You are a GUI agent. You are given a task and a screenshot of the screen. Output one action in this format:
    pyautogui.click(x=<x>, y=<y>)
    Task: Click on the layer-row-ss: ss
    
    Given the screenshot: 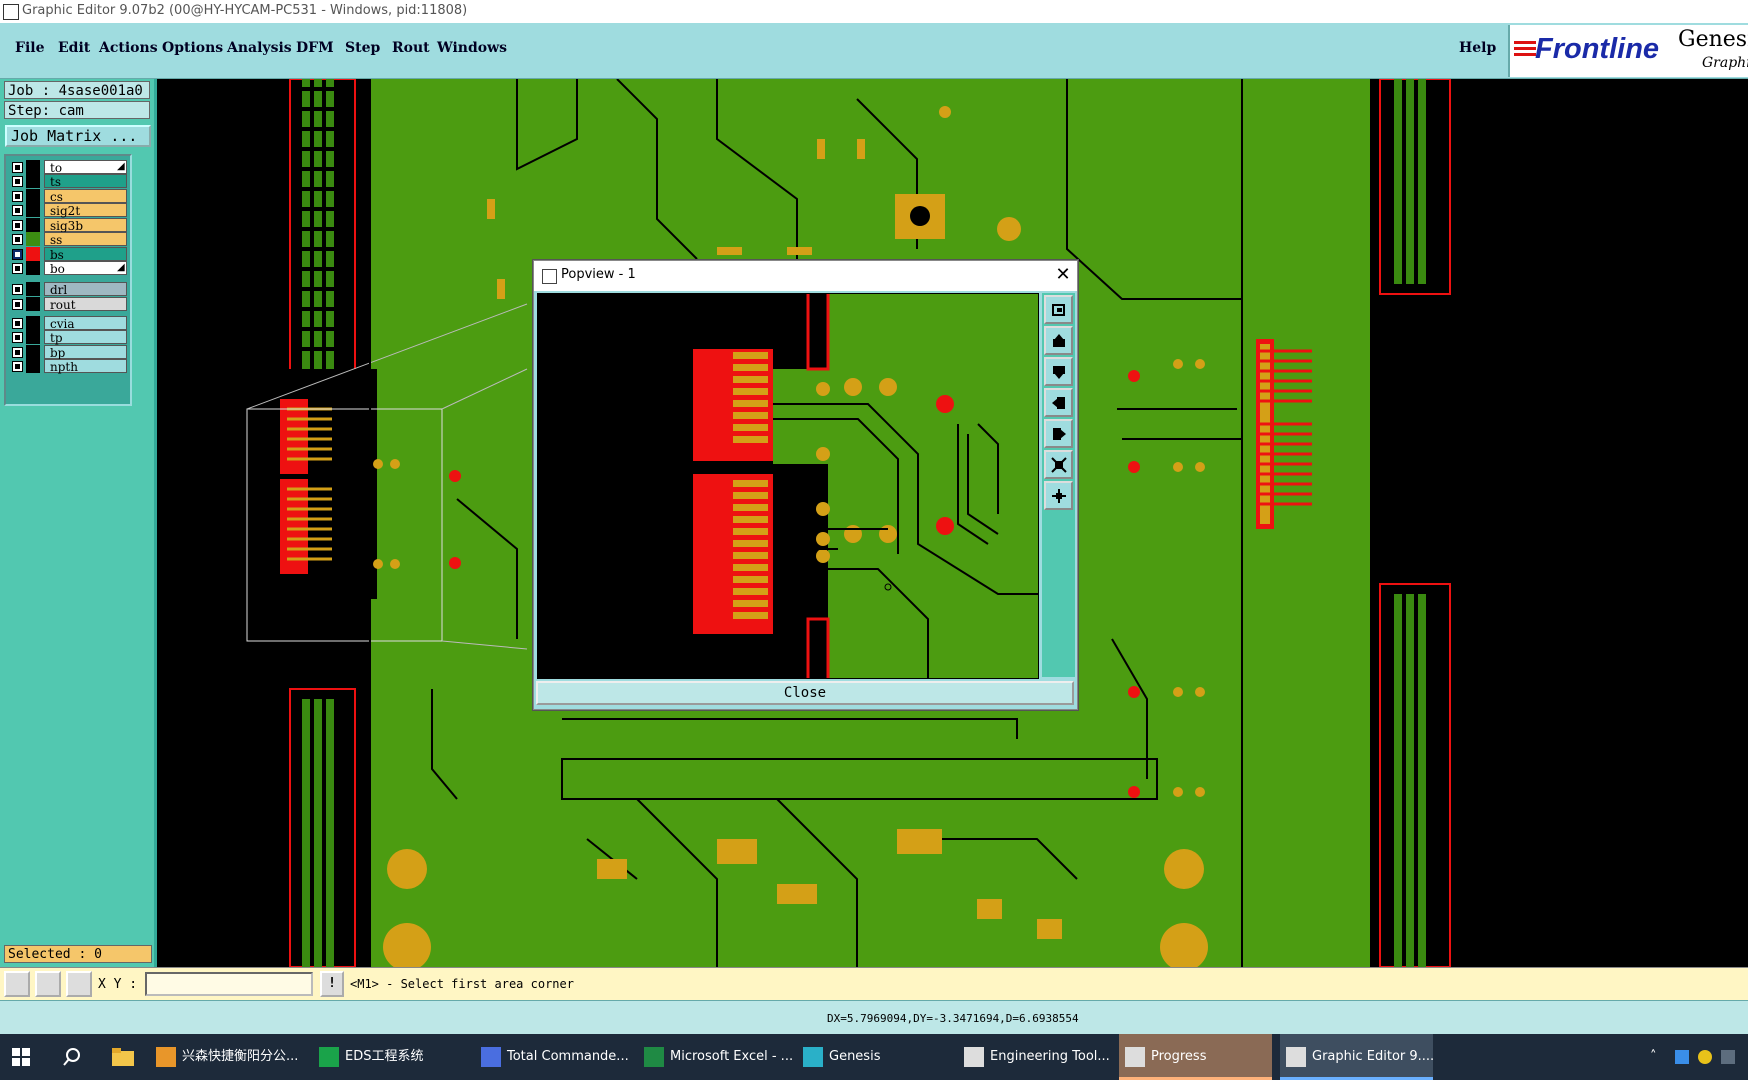 What is the action you would take?
    pyautogui.click(x=68, y=239)
    